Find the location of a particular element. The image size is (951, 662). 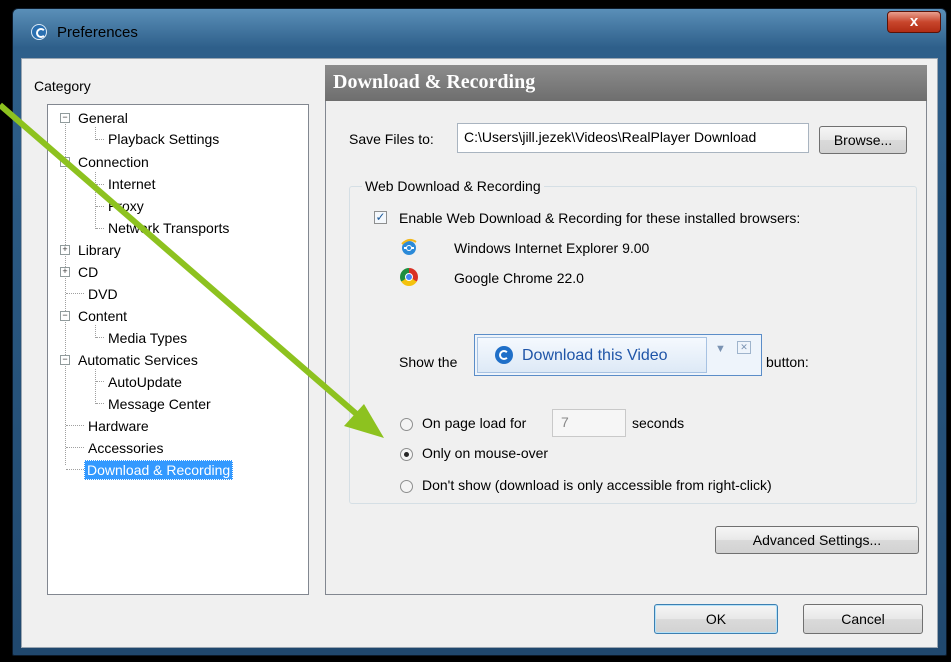

title-bar: Preferences x is located at coordinates (479, 29).